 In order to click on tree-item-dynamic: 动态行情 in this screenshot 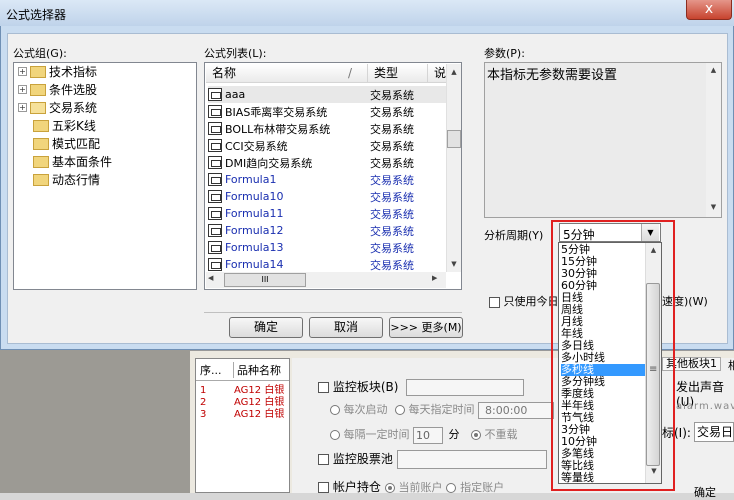, I will do `click(66, 179)`.